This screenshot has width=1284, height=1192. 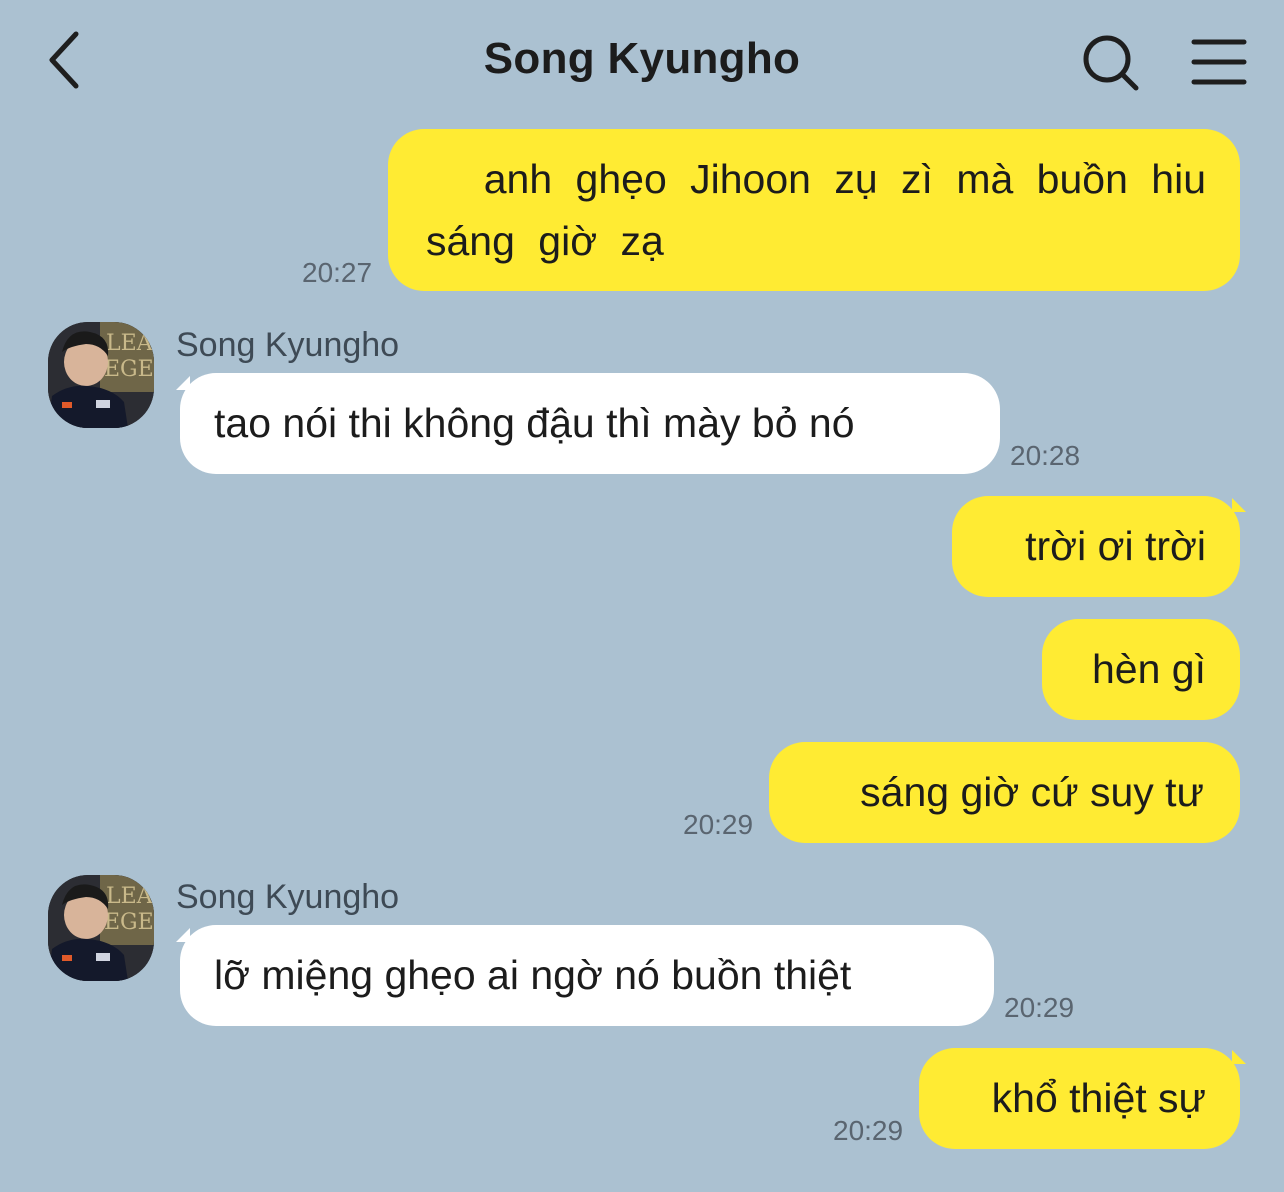 I want to click on search-button, so click(x=1111, y=63).